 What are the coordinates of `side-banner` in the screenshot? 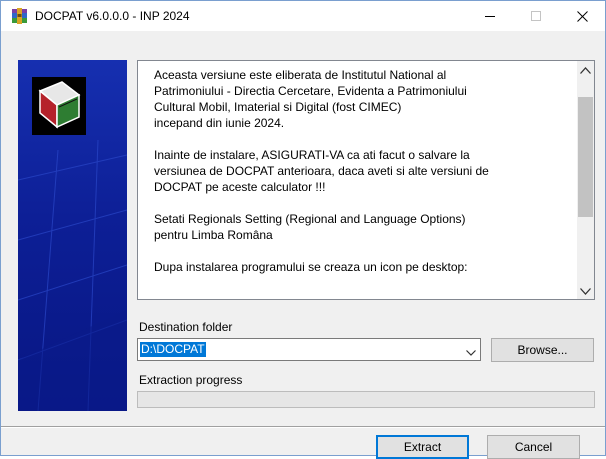 It's located at (72, 235).